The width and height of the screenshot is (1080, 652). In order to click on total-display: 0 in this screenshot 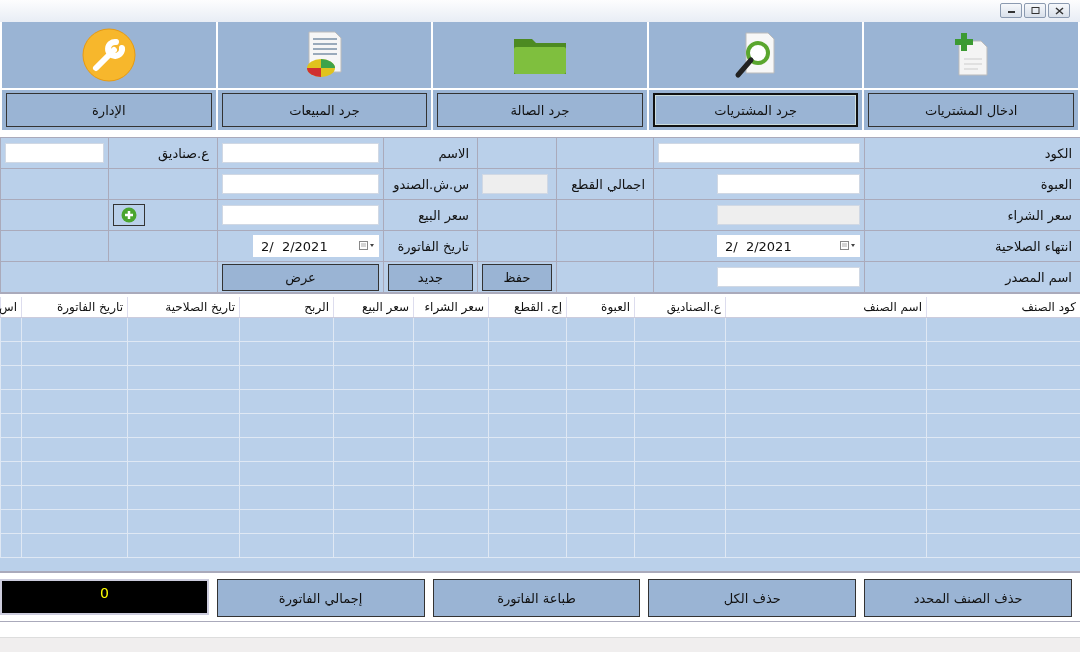, I will do `click(104, 592)`.